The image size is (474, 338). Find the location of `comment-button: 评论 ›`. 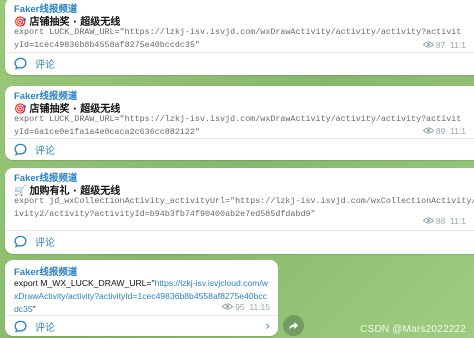

comment-button: 评论 › is located at coordinates (141, 326).